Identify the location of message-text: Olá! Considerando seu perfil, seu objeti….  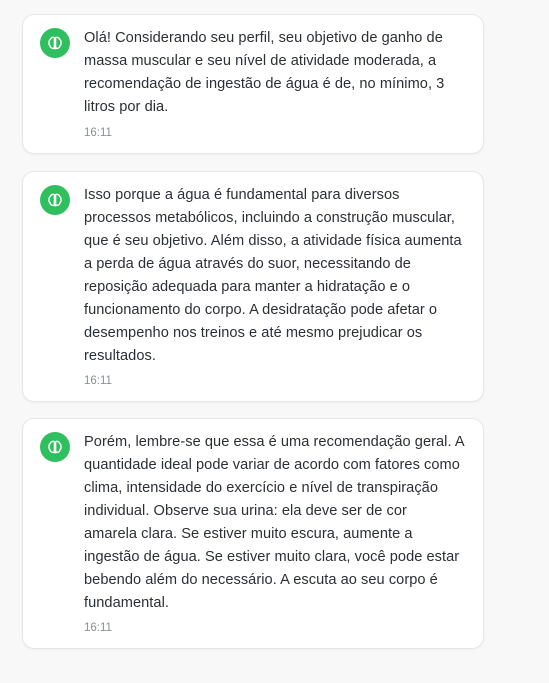
(264, 72).